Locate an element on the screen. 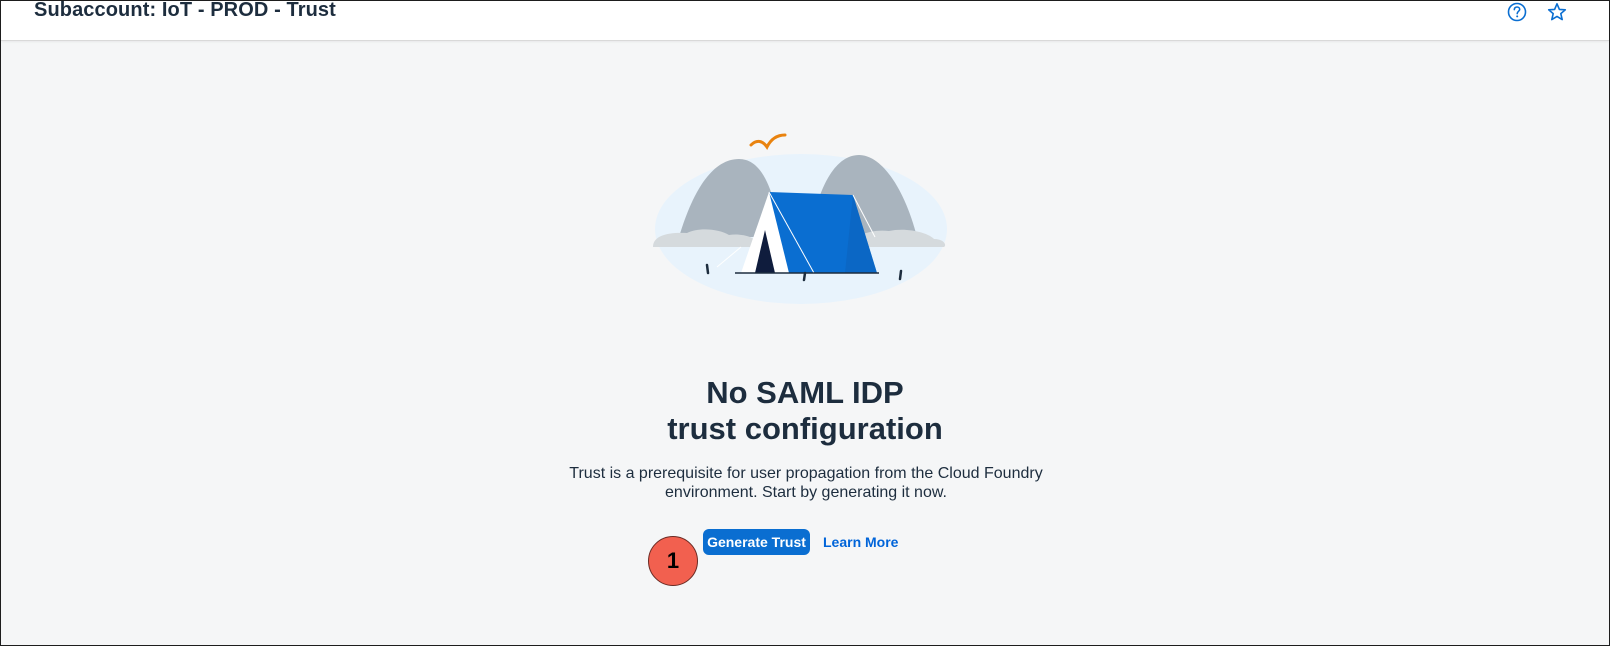  page-header: Subaccount: IoT - PROD - Trust is located at coordinates (805, 21).